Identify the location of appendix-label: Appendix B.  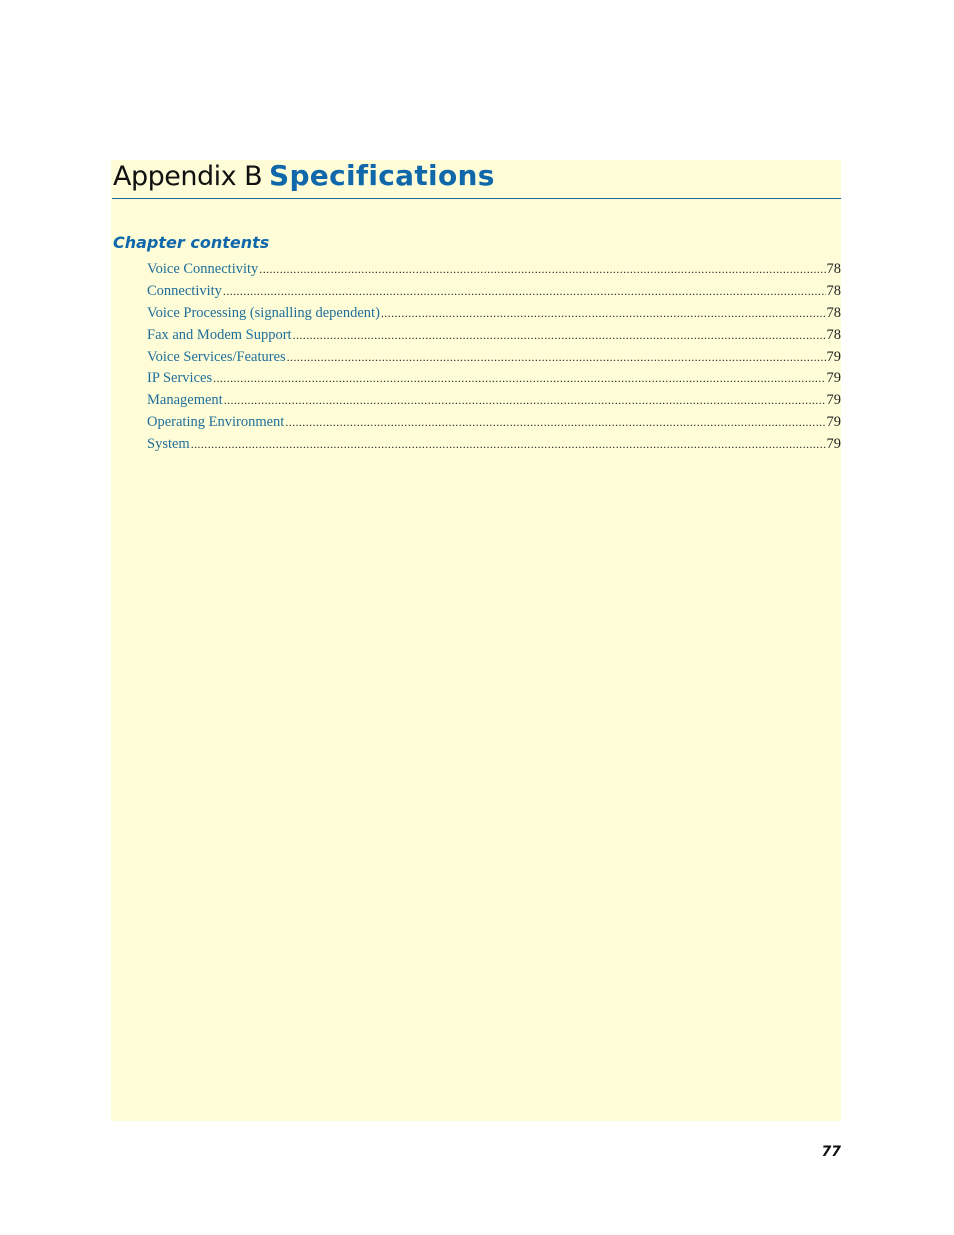
(188, 176).